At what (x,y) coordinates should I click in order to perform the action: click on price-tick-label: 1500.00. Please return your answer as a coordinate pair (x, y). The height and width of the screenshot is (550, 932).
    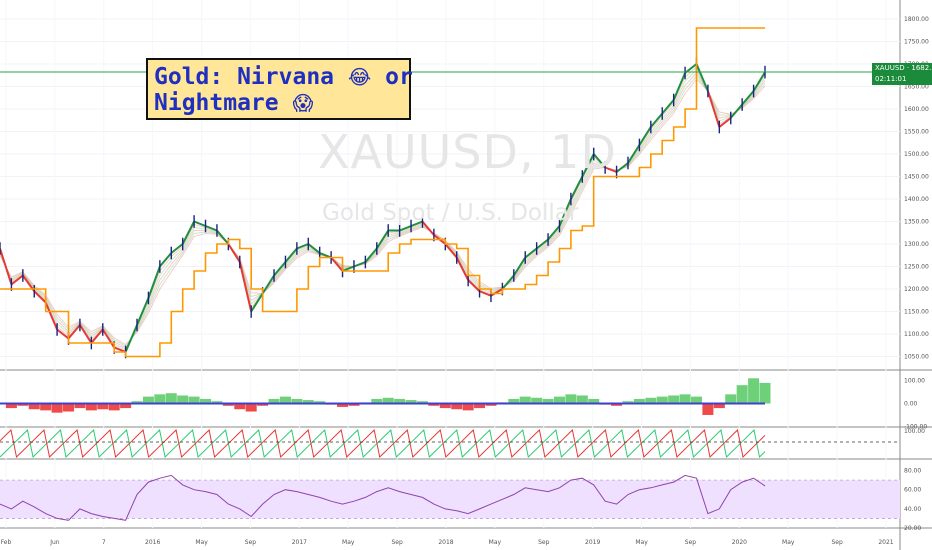
    Looking at the image, I should click on (916, 154).